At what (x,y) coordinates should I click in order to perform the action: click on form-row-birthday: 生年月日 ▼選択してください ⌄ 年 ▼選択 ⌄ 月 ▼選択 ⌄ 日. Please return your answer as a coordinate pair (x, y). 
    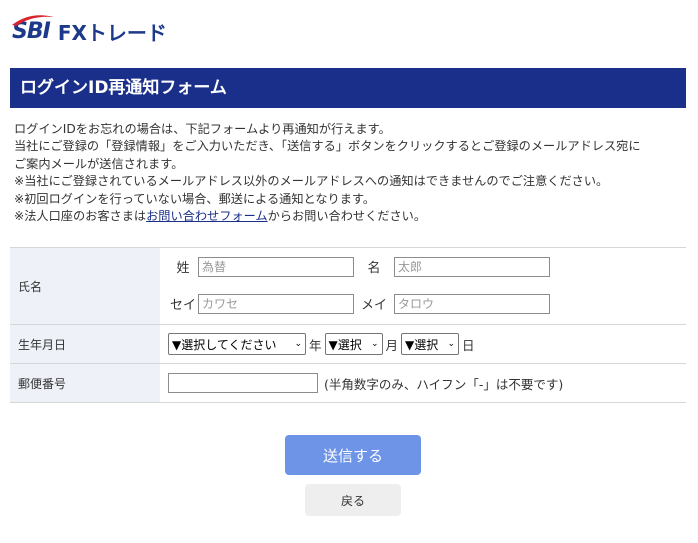
    Looking at the image, I should click on (348, 344).